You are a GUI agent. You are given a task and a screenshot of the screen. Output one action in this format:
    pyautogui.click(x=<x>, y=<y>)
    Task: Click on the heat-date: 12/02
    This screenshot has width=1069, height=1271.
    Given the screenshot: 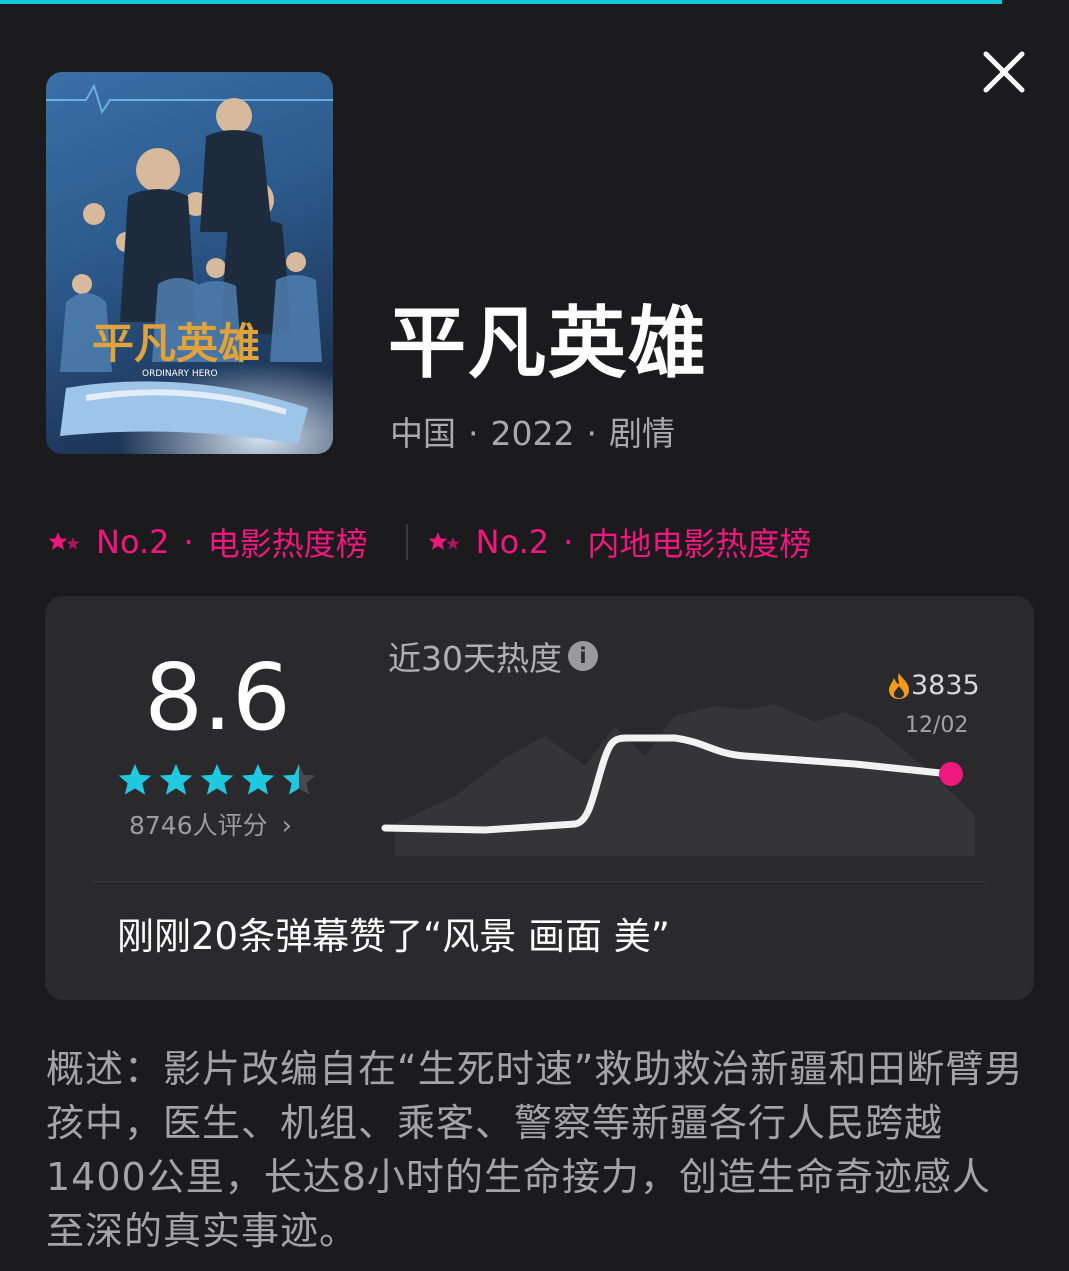 What is the action you would take?
    pyautogui.click(x=937, y=725)
    